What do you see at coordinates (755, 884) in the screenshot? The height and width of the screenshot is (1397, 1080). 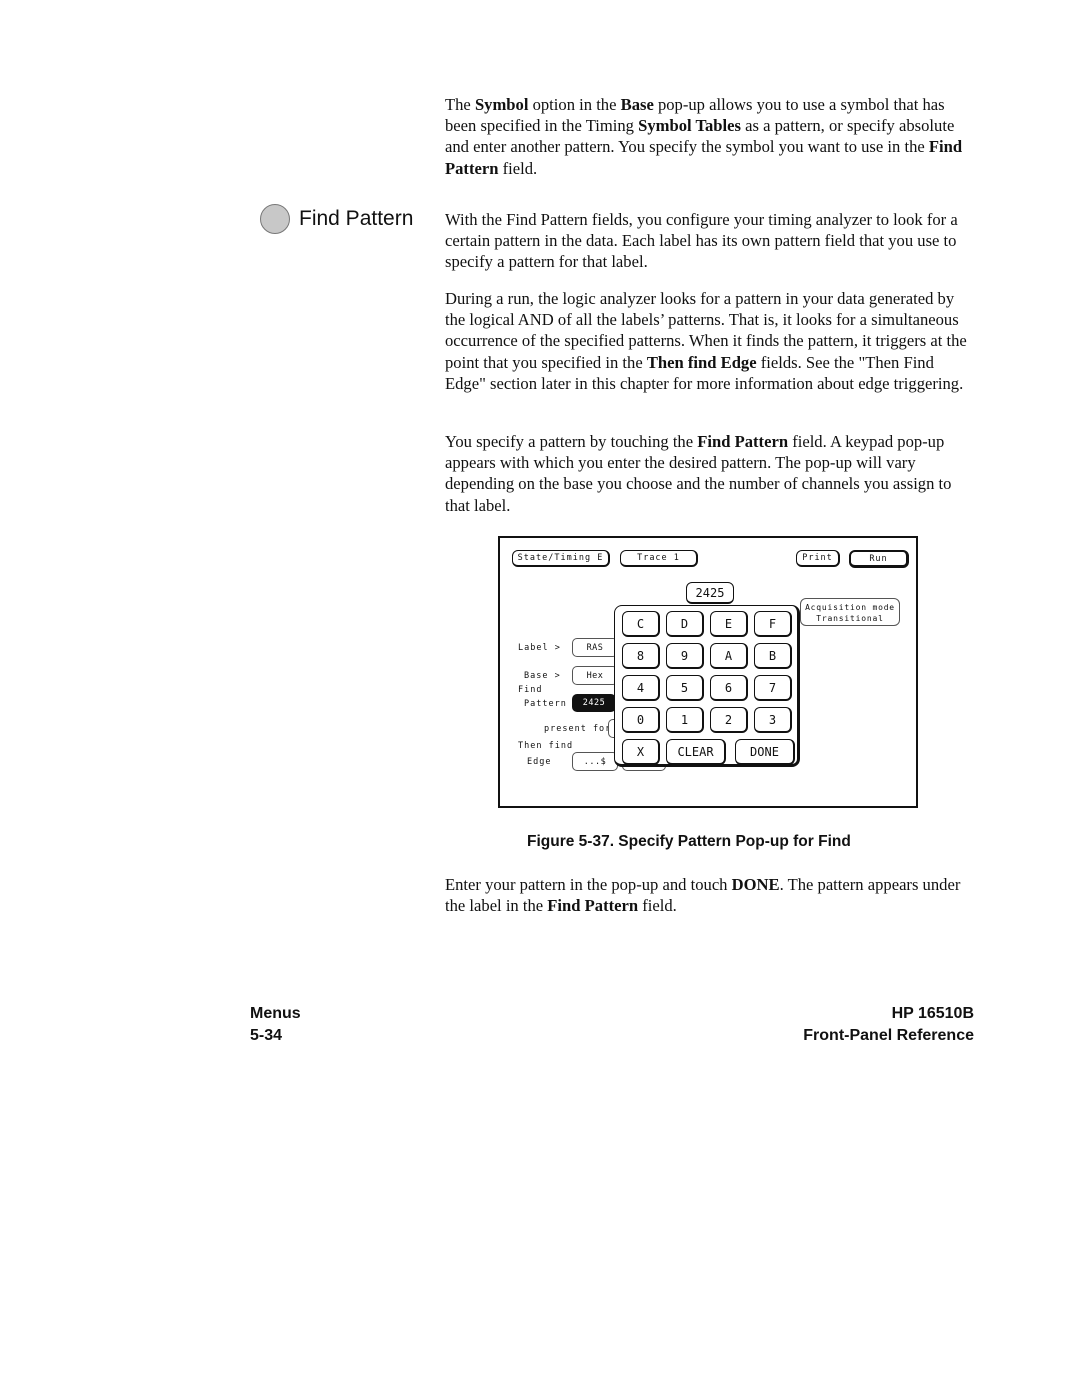 I see `bold-term: DONE` at bounding box center [755, 884].